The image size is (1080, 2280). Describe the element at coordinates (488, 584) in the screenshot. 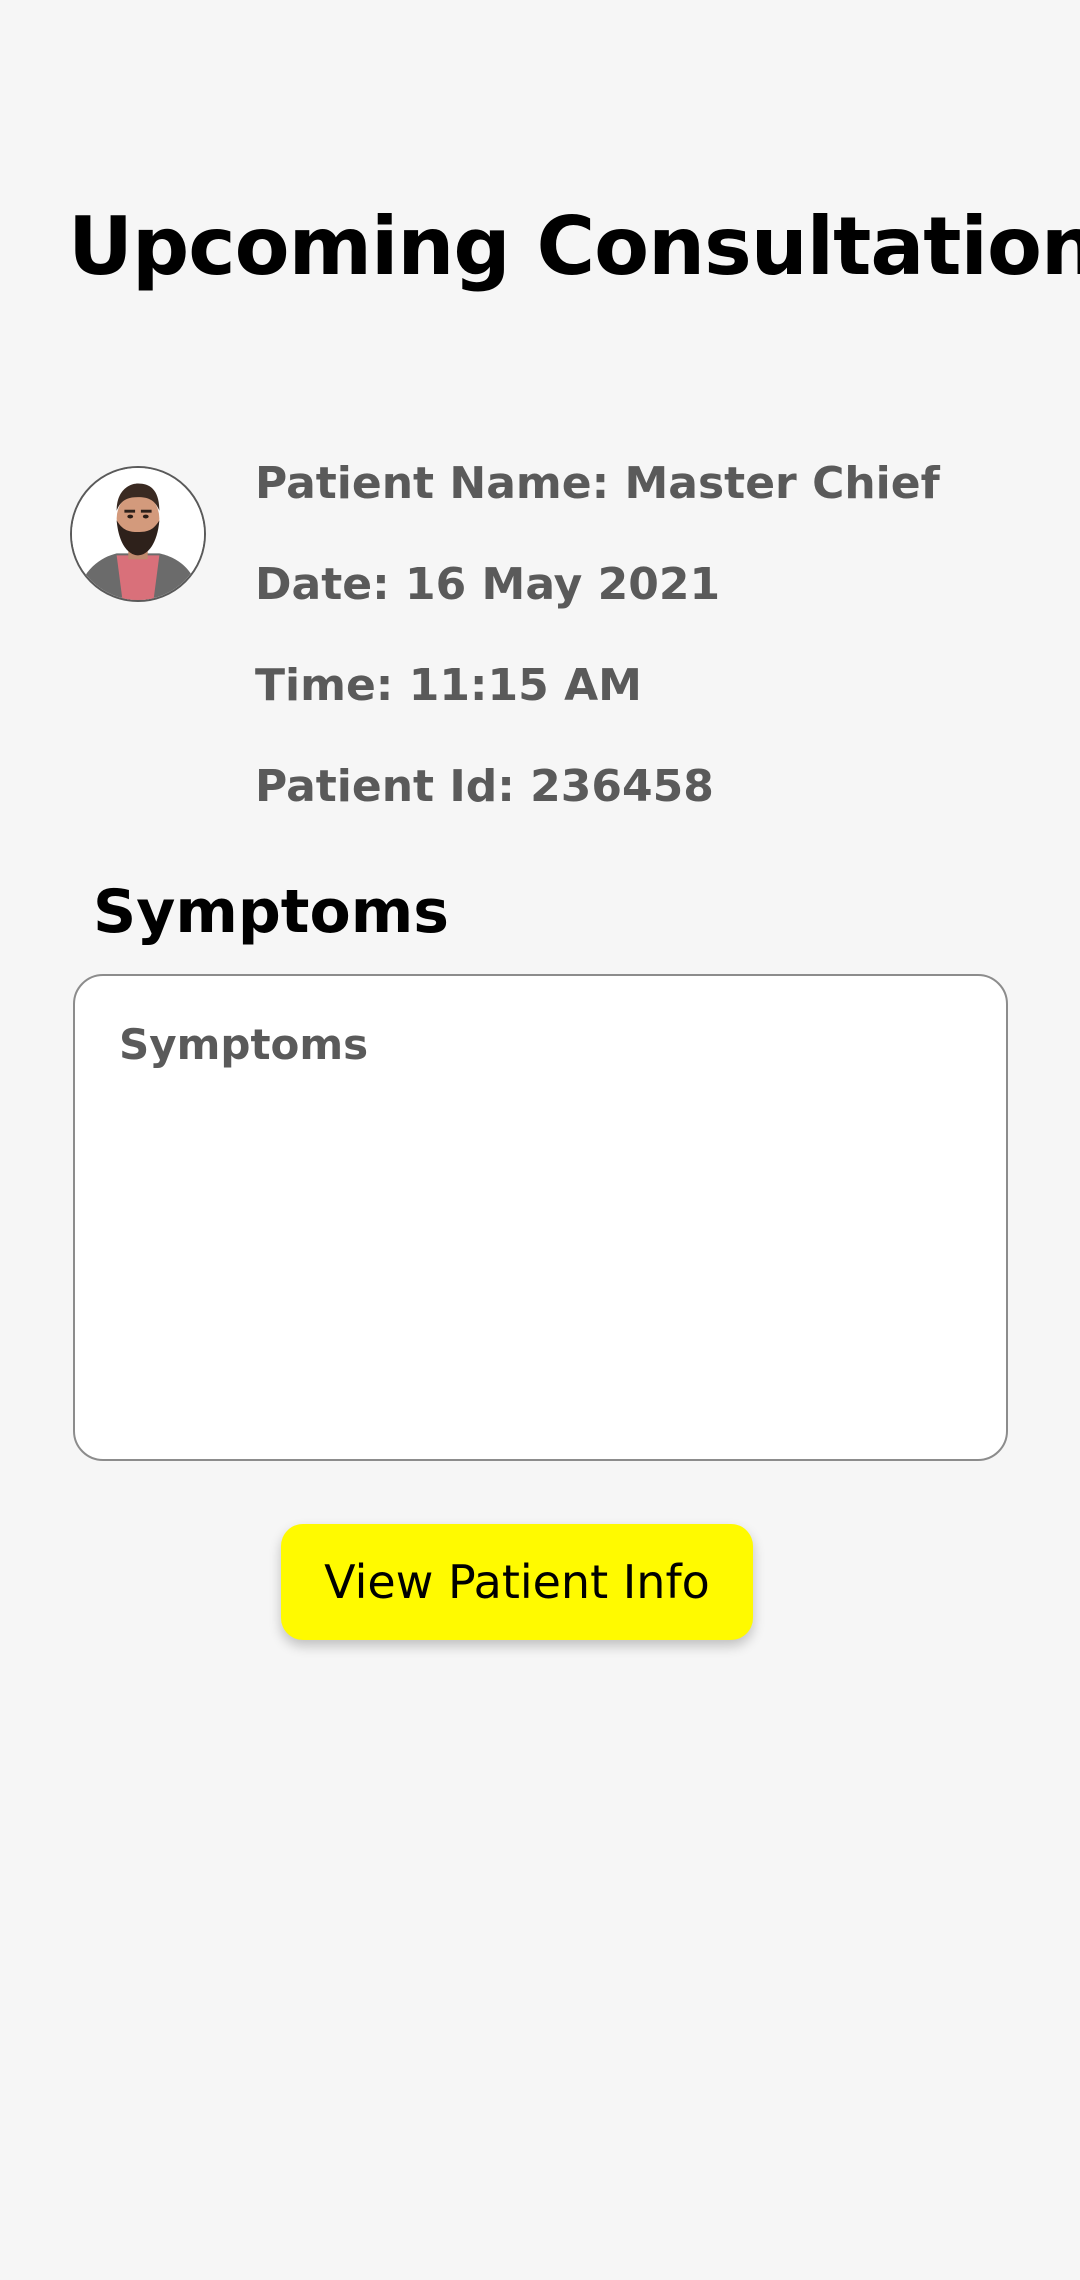

I see `consultation-date: Date: 16 May 2021` at that location.